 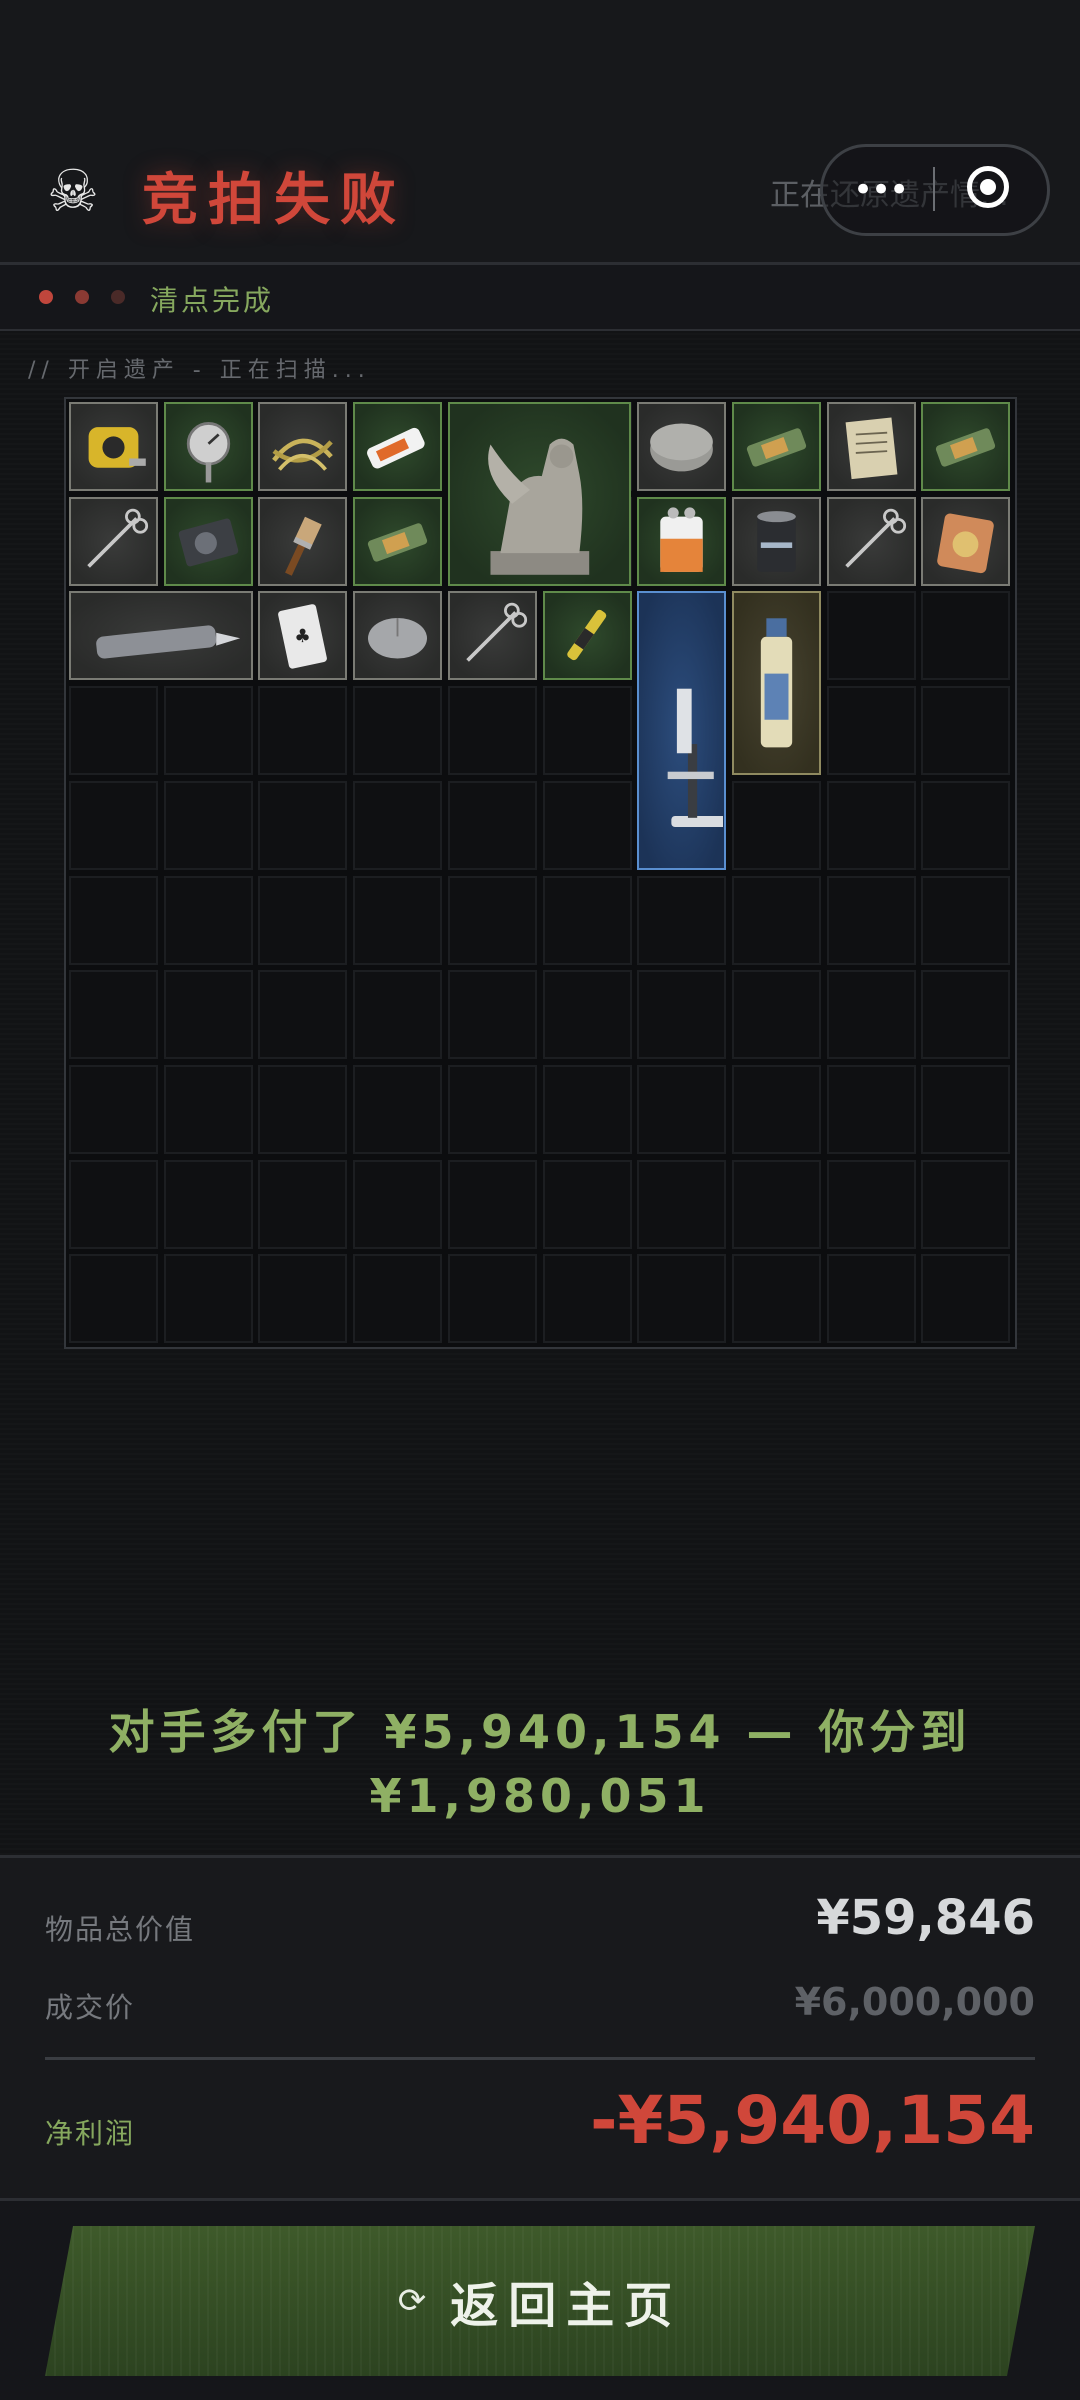 What do you see at coordinates (540, 1732) in the screenshot?
I see `result-message-line1: 对手多付了 ¥5,940,154 — 你分到` at bounding box center [540, 1732].